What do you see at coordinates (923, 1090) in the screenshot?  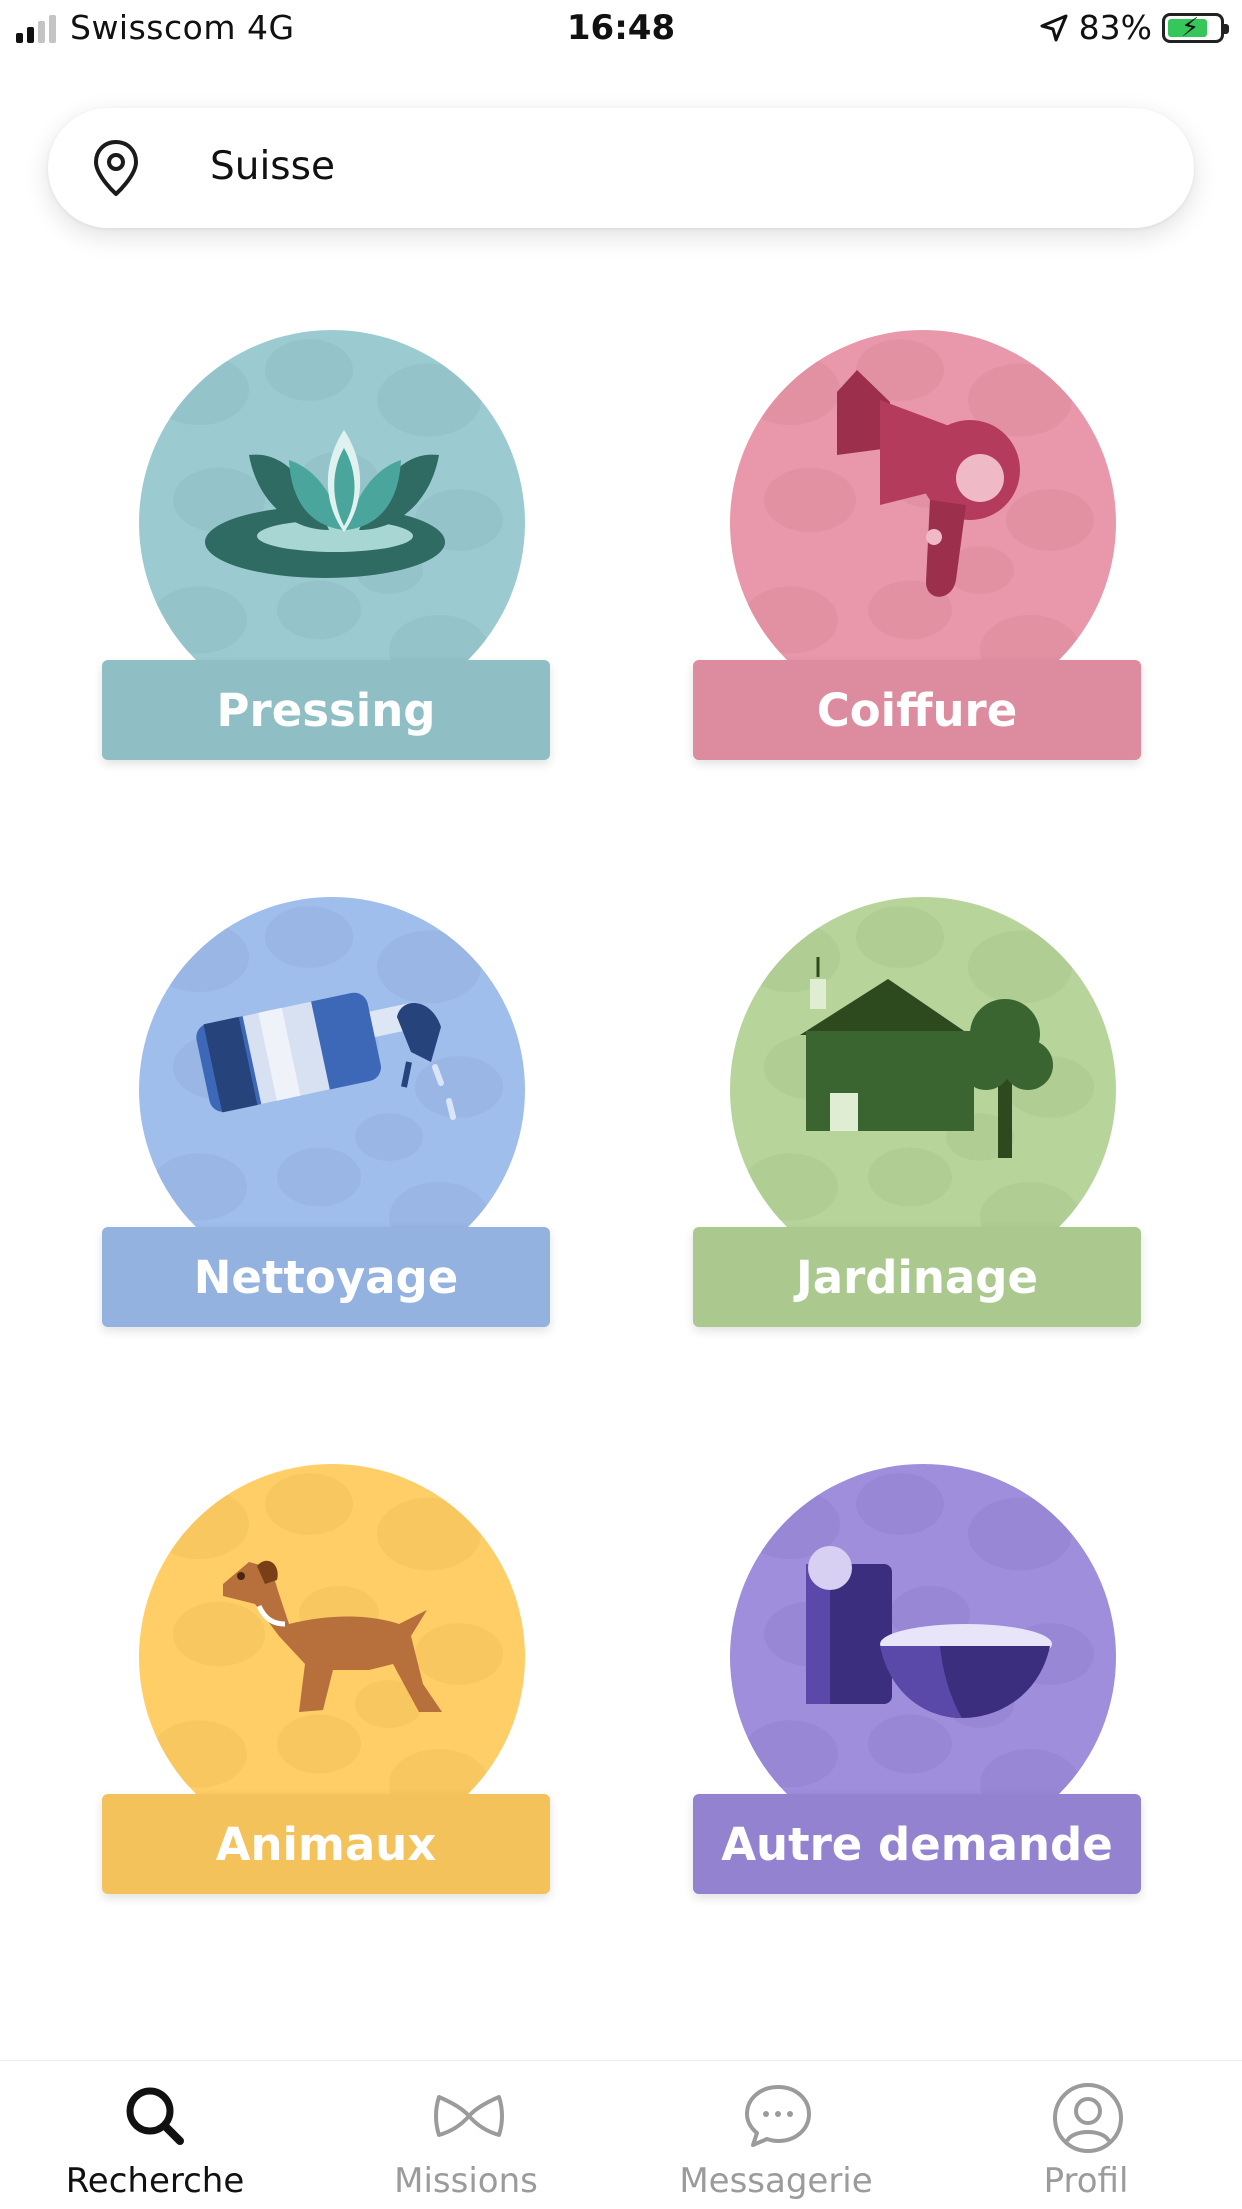 I see `house-tree-icon` at bounding box center [923, 1090].